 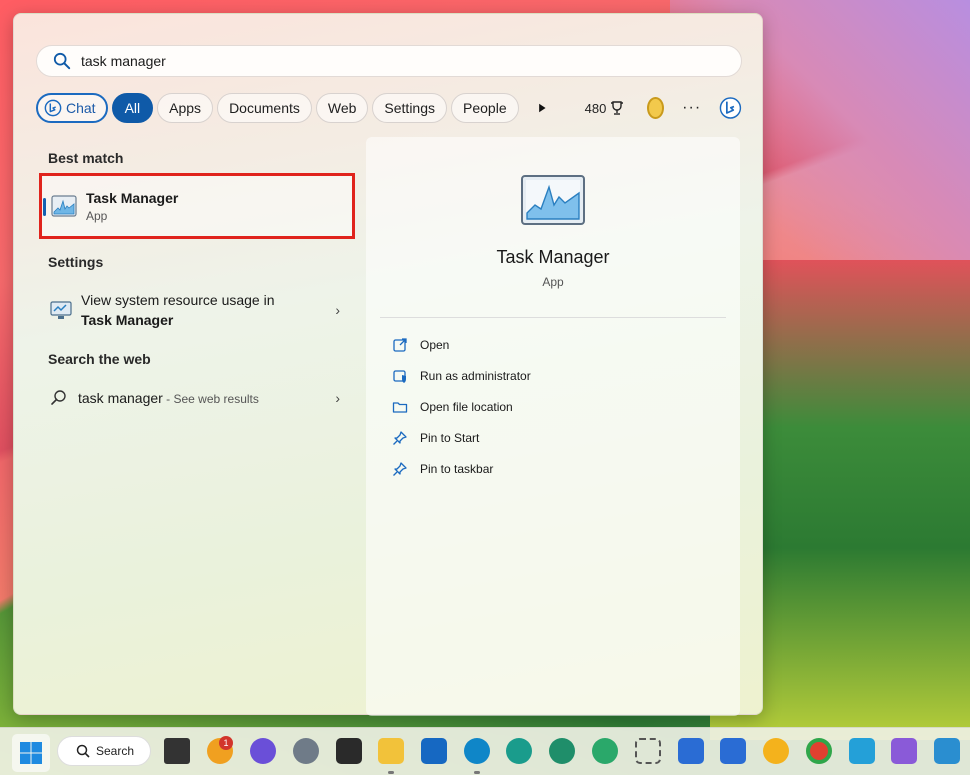 What do you see at coordinates (226, 743) in the screenshot?
I see `notification-badge: 1` at bounding box center [226, 743].